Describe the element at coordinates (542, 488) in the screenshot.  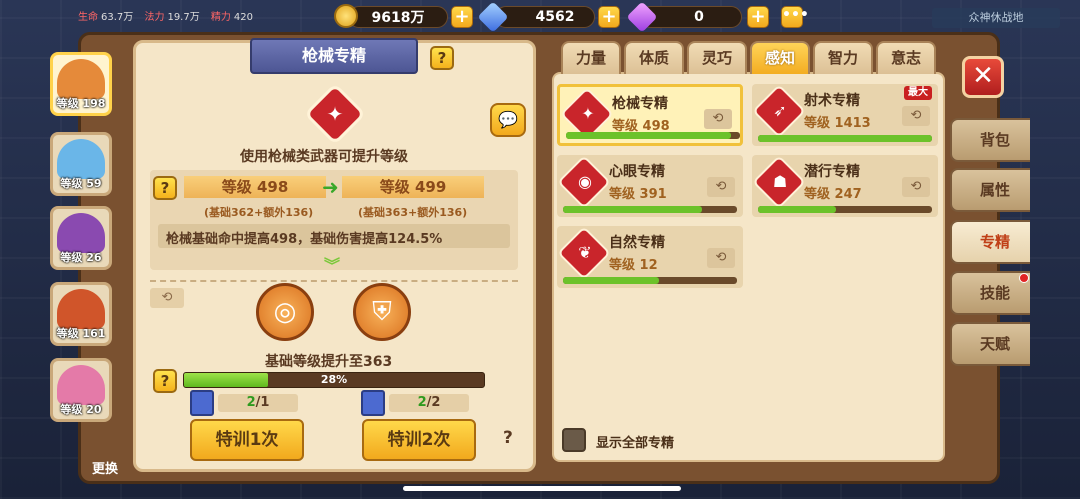
I see `home-indicator` at that location.